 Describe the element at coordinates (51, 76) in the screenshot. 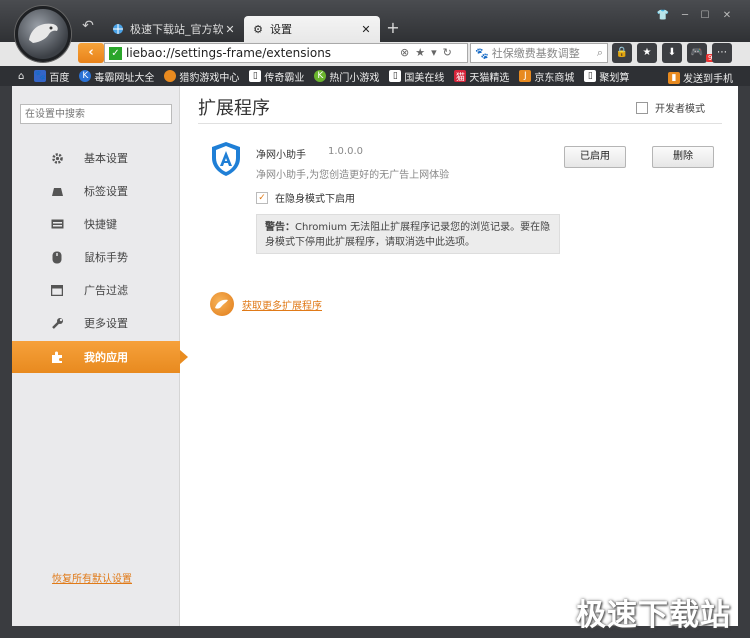

I see `bookmark-item: 🐾 百度` at that location.